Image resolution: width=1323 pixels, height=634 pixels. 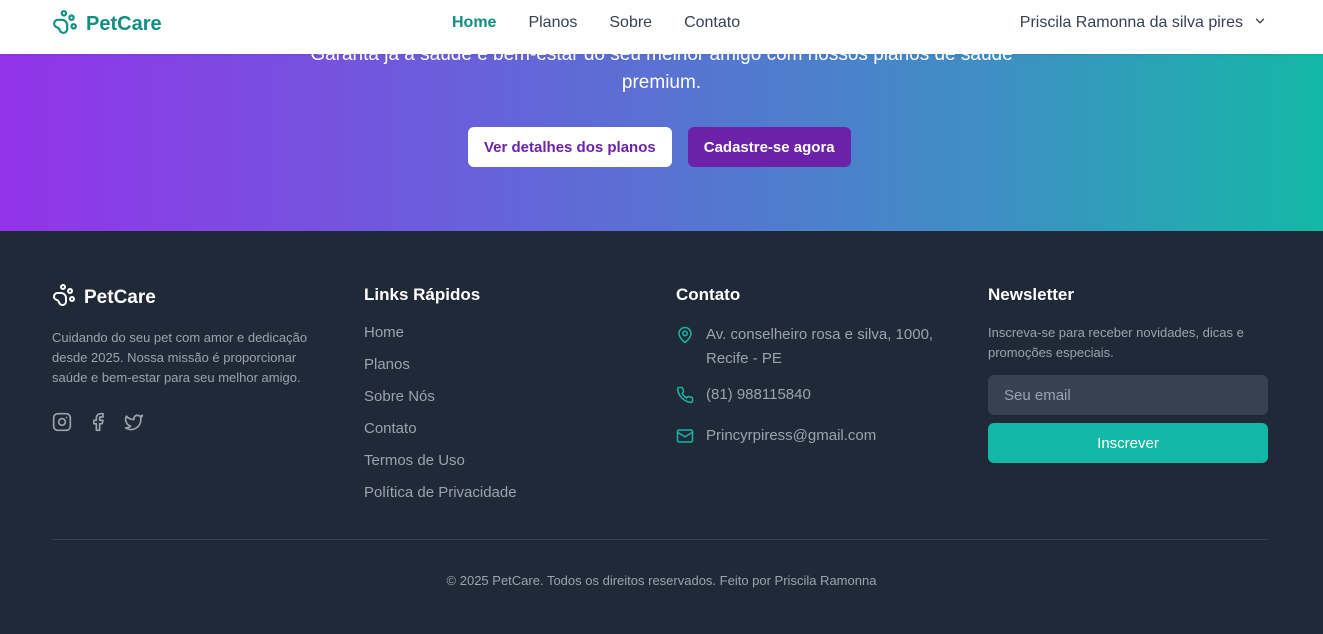 I want to click on map-pin-icon, so click(x=685, y=348).